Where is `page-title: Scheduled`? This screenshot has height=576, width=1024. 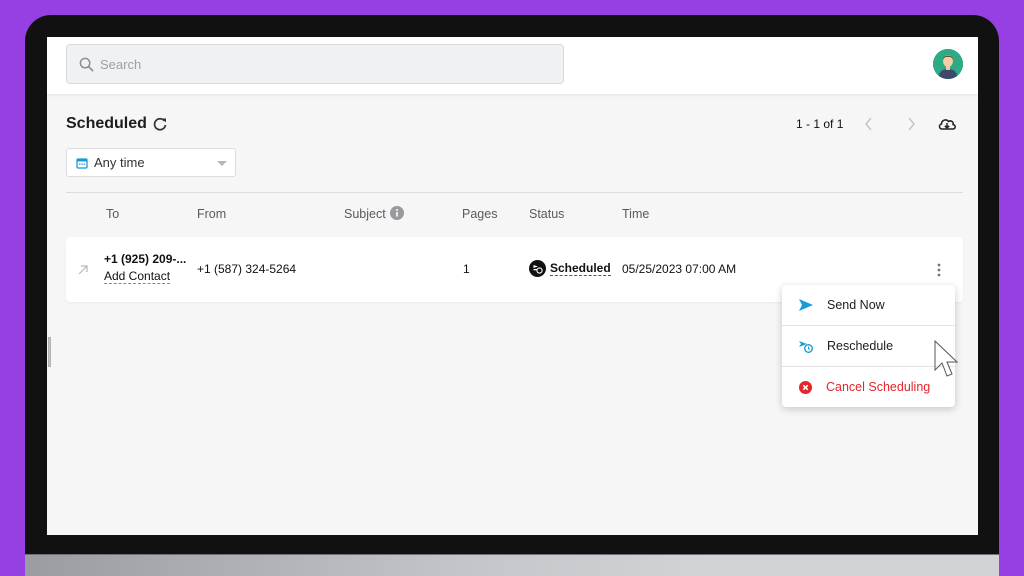 page-title: Scheduled is located at coordinates (106, 123).